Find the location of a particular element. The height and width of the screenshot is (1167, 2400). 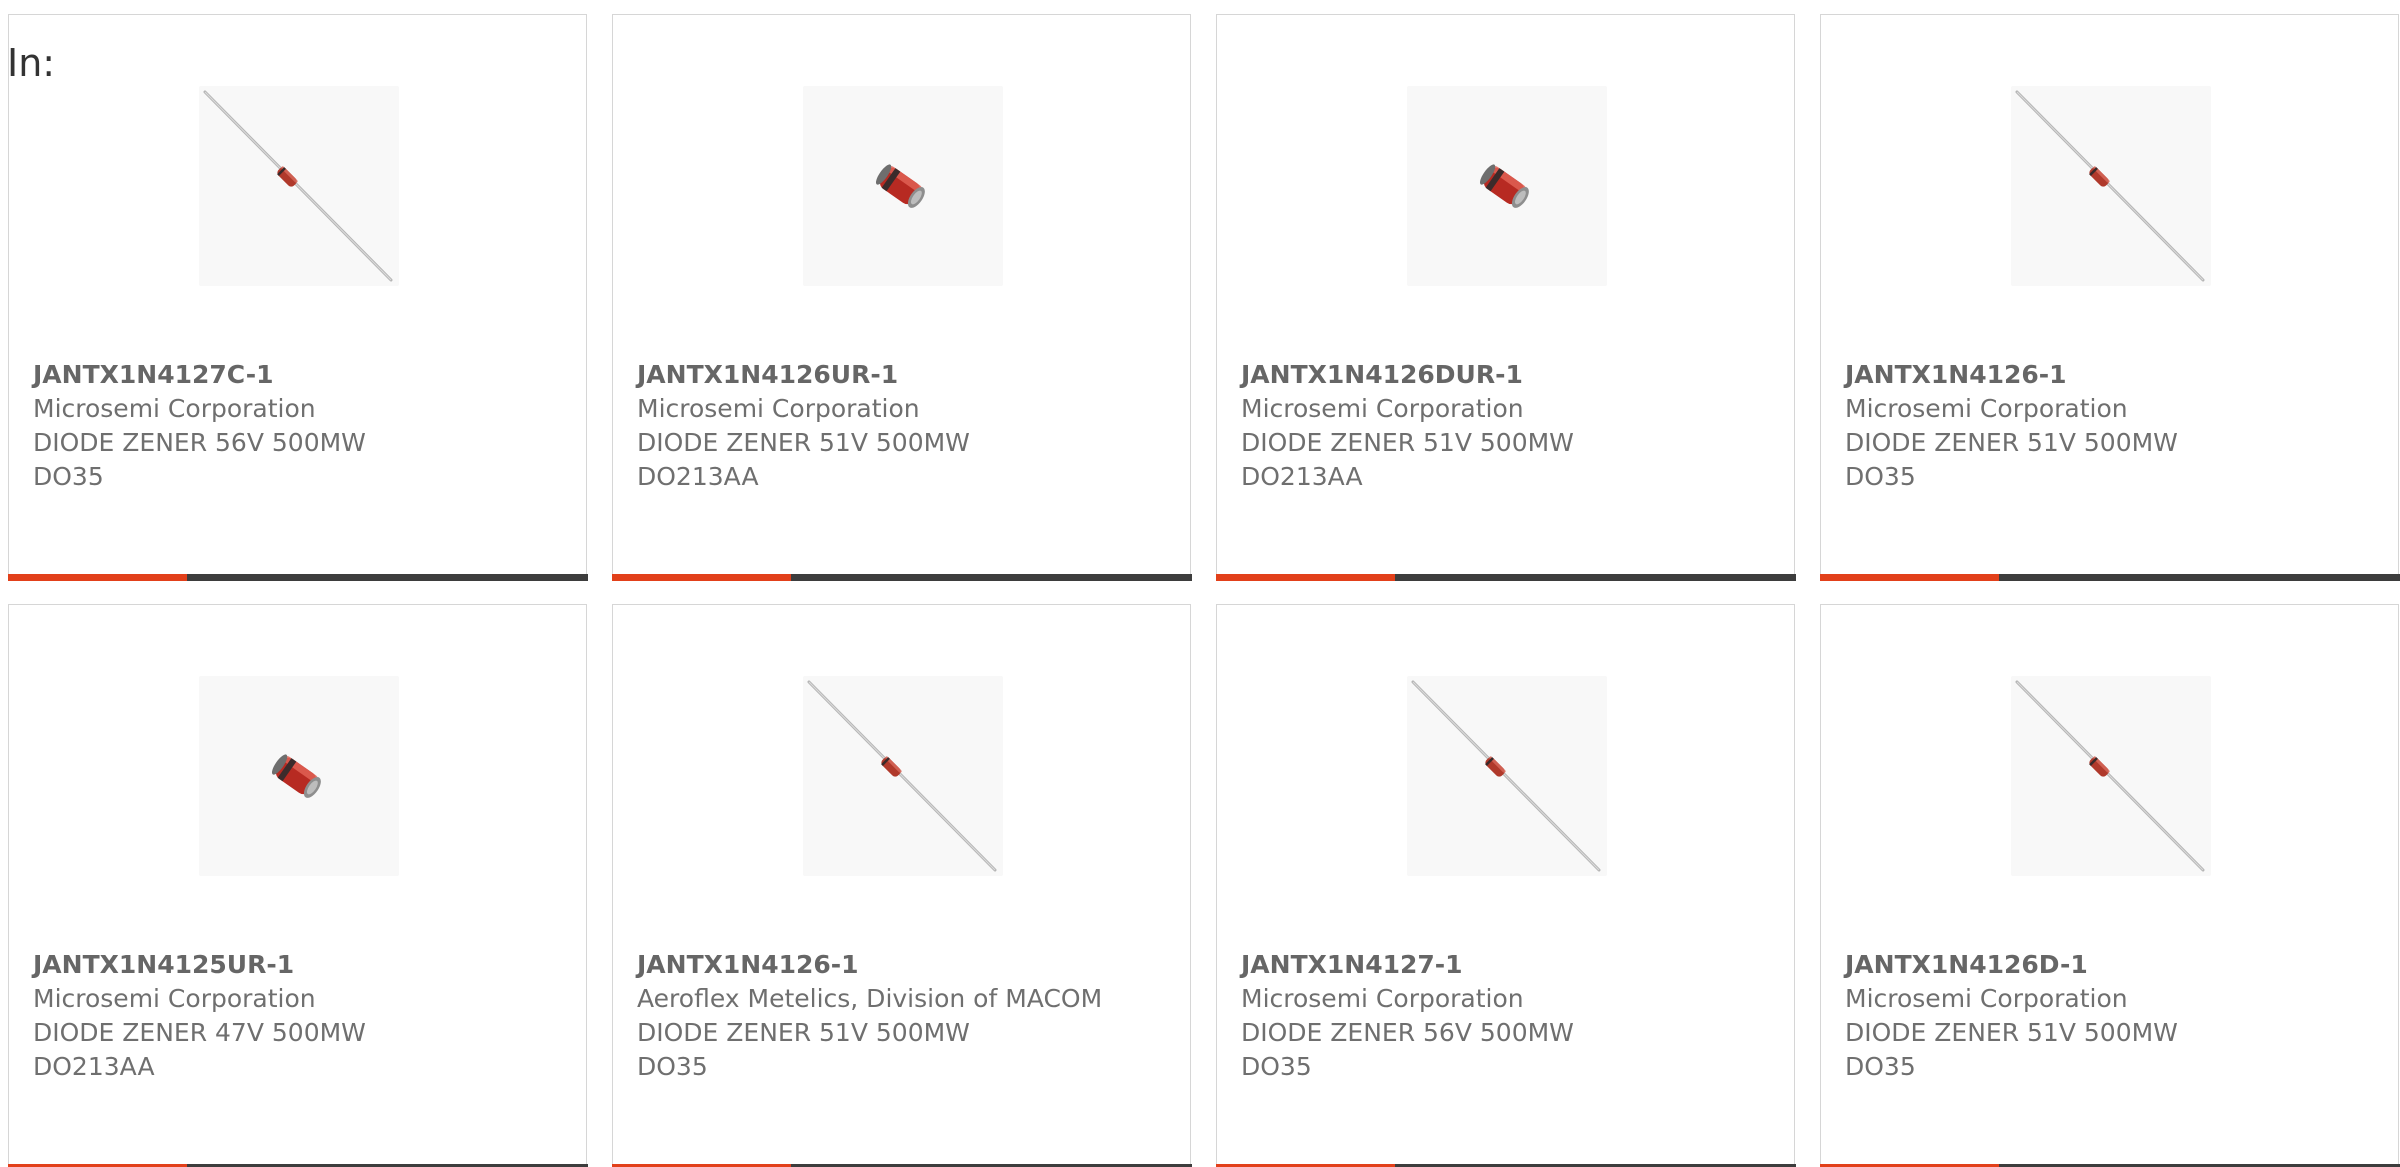

in-label: In: is located at coordinates (31, 63).